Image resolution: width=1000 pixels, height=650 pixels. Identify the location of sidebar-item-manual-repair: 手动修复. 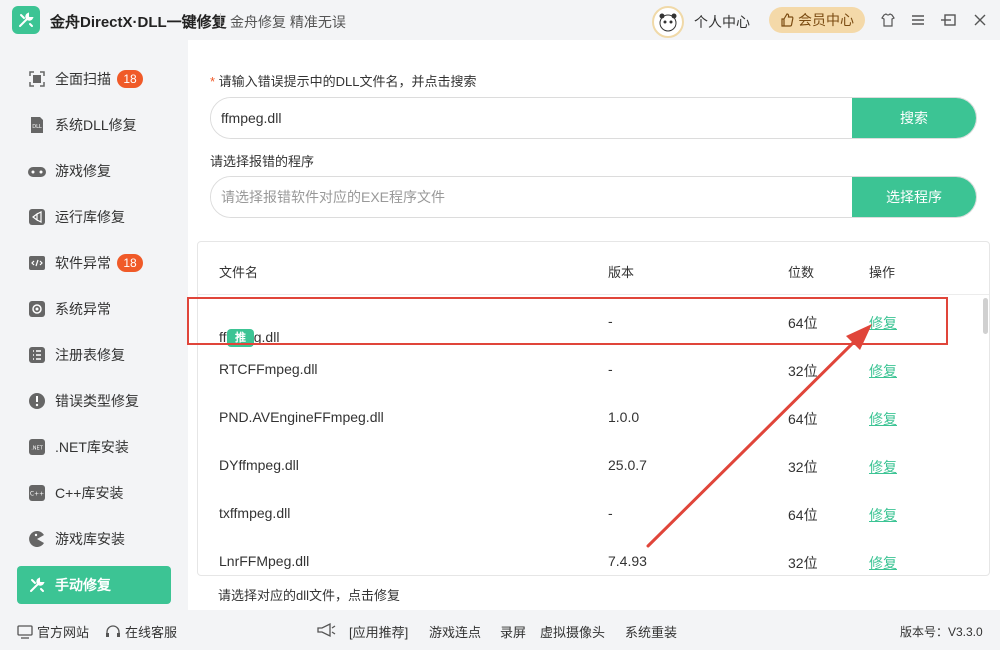
(94, 585).